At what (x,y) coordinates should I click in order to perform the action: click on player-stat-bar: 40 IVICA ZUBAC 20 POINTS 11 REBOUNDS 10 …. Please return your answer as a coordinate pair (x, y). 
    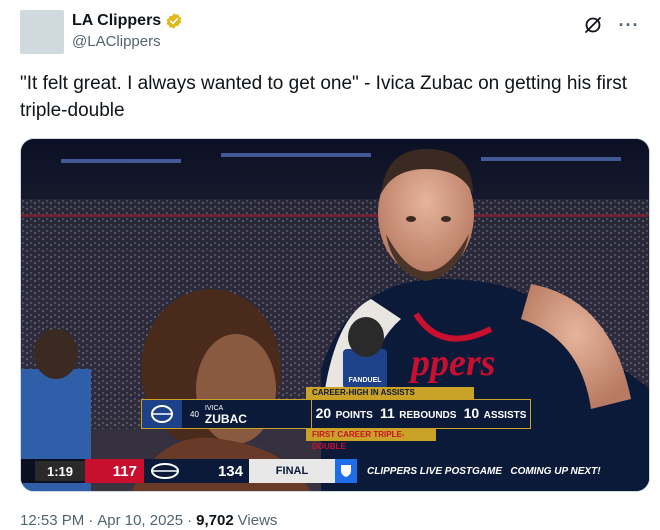
    Looking at the image, I should click on (336, 414).